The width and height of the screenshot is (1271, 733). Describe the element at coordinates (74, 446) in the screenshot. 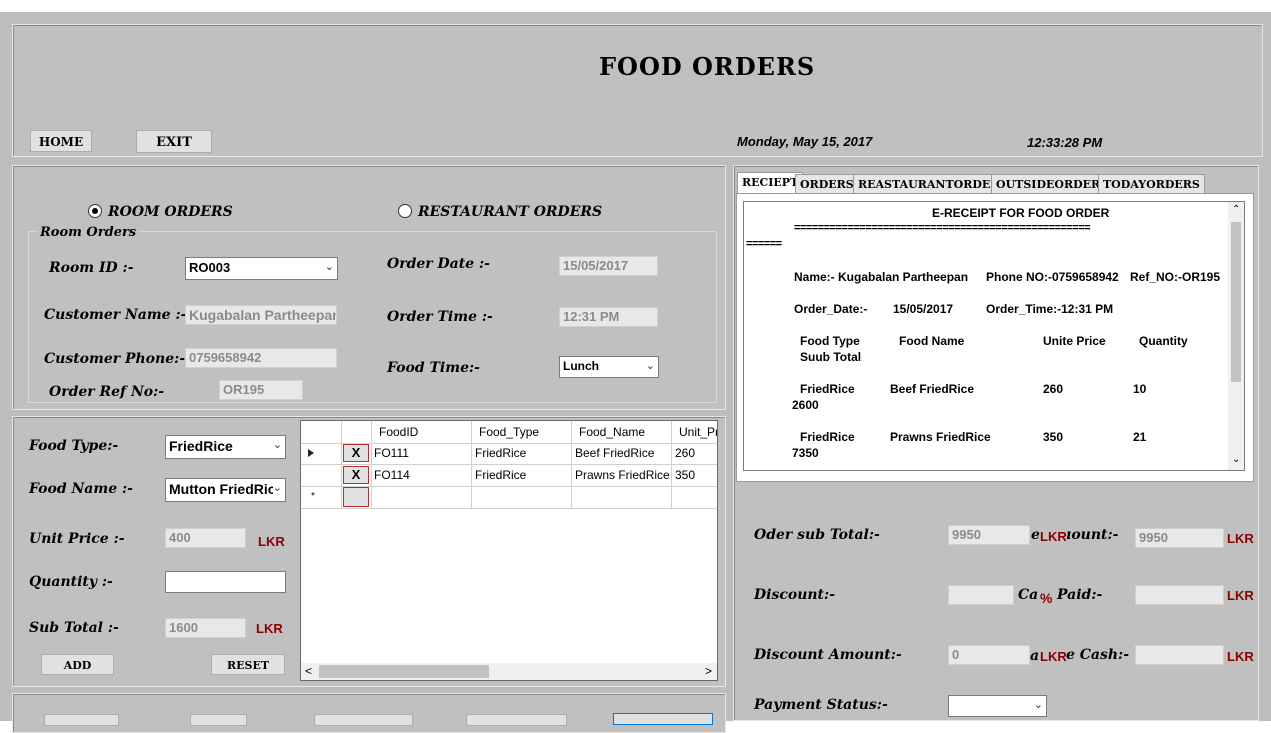

I see `food-type-label: Food Type:-` at that location.